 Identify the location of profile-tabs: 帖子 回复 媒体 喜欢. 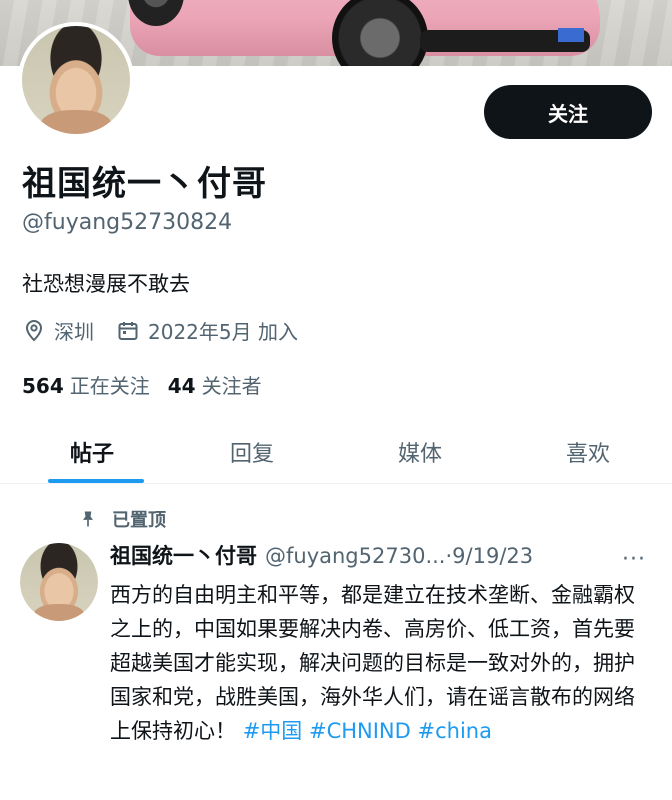
(336, 452).